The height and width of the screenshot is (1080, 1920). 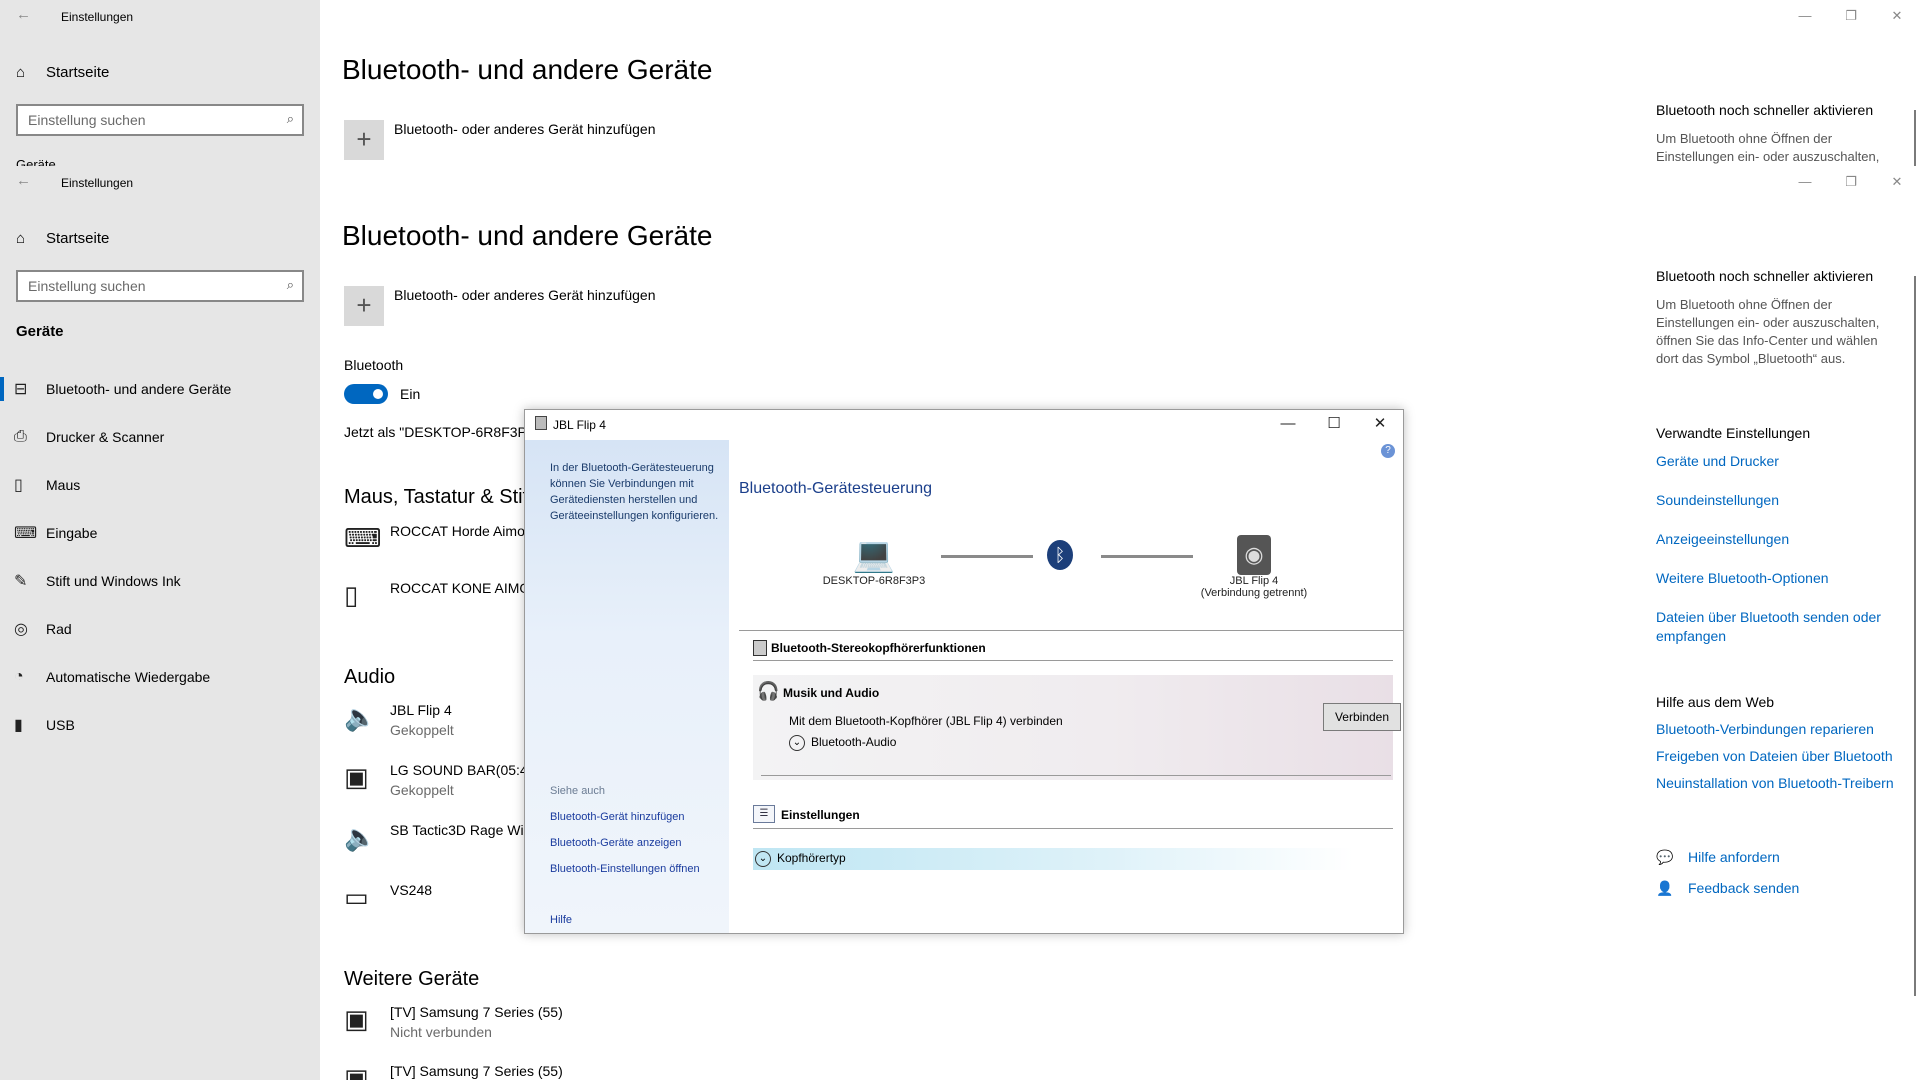 I want to click on laptop-icon: 💻, so click(x=874, y=555).